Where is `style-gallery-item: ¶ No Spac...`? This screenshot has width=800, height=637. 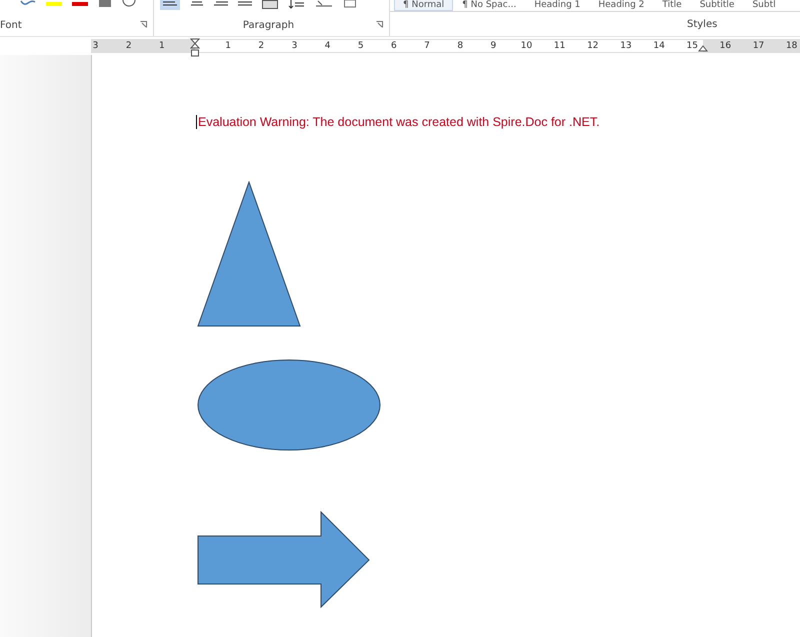
style-gallery-item: ¶ No Spac... is located at coordinates (489, 5).